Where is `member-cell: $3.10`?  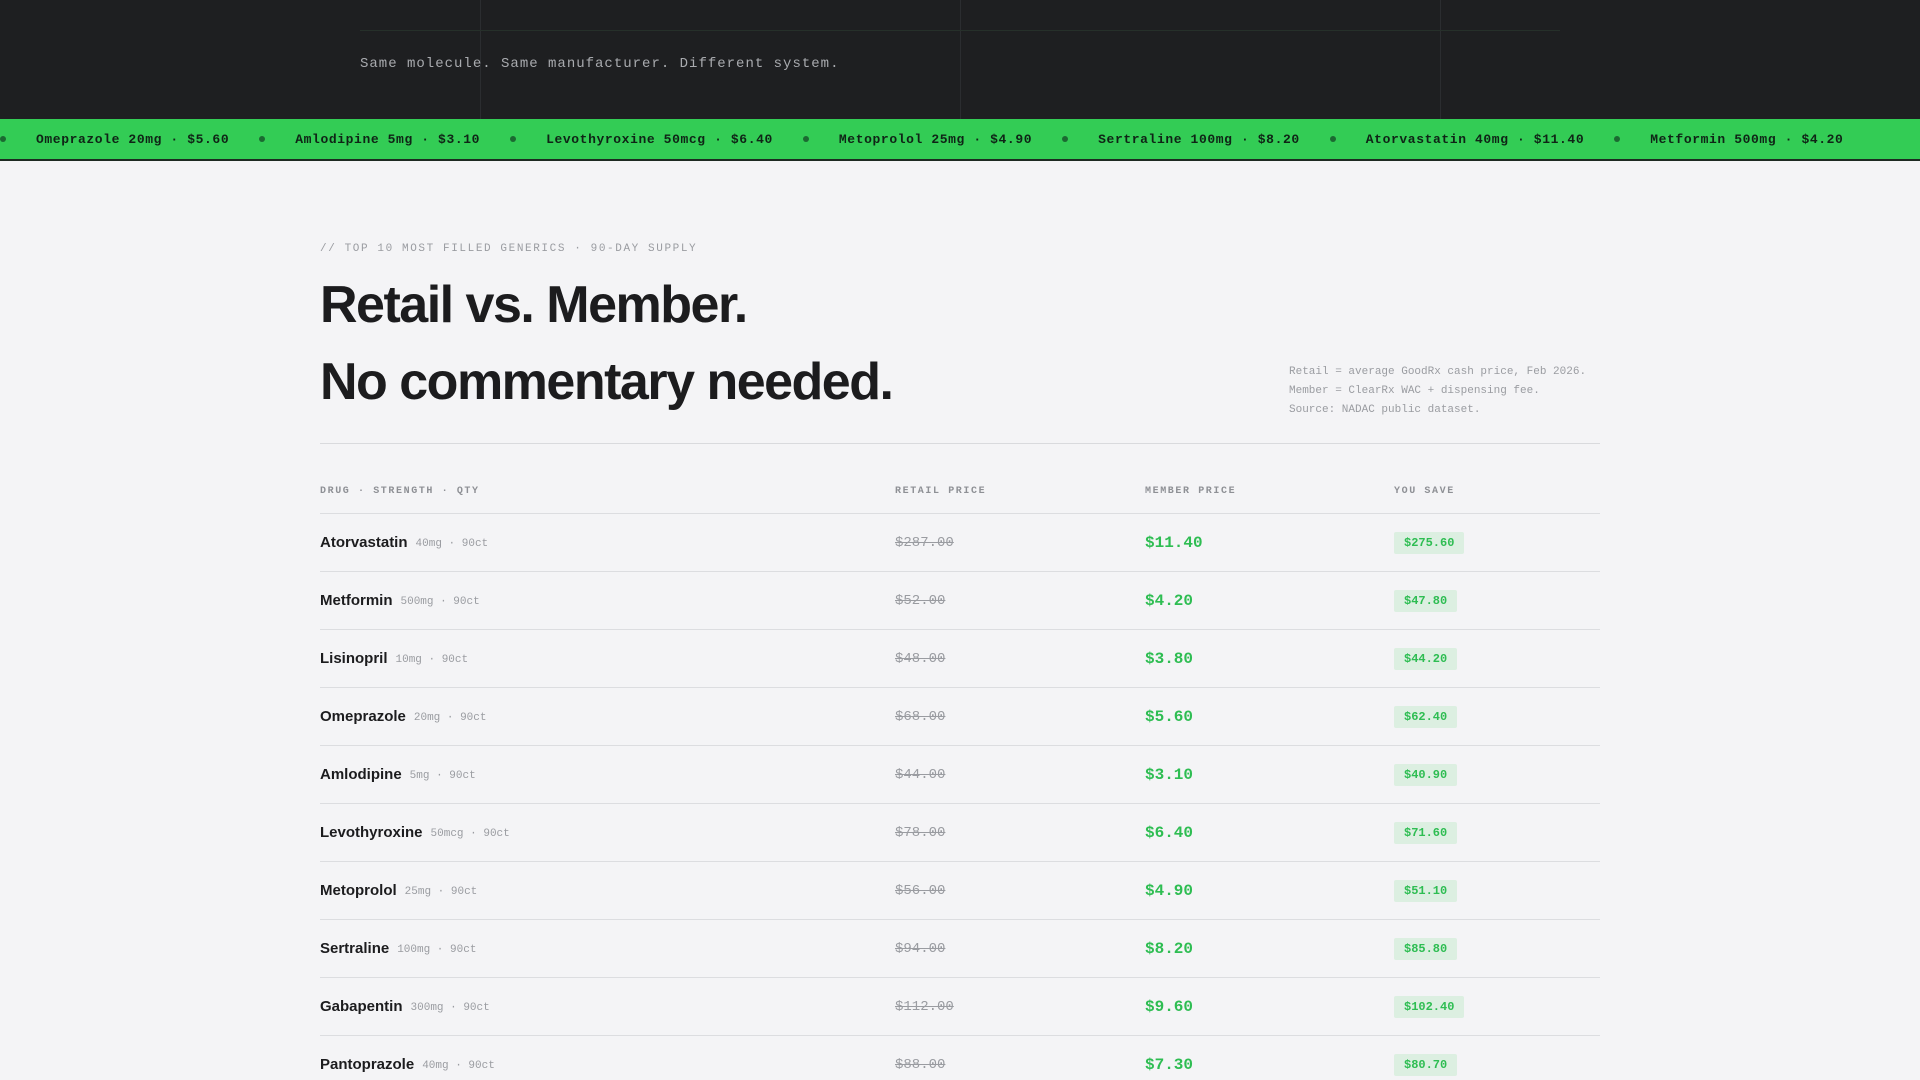 member-cell: $3.10 is located at coordinates (1169, 774).